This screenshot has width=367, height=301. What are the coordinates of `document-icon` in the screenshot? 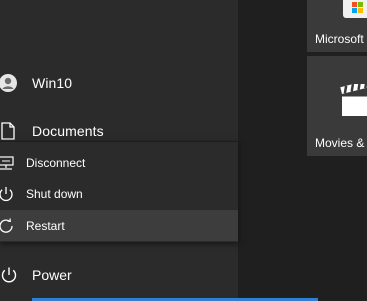 It's located at (9, 131).